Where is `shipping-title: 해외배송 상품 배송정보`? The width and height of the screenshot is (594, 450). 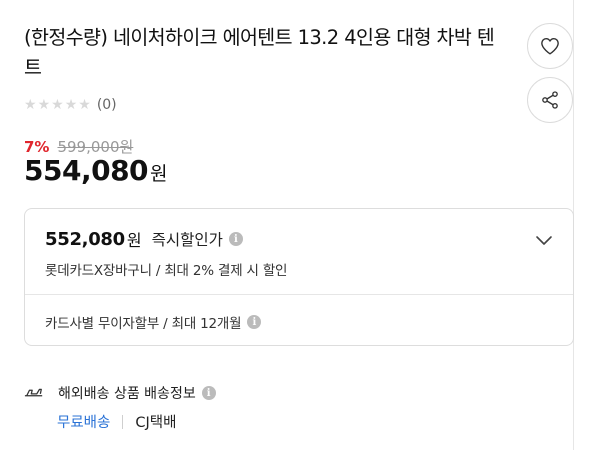
shipping-title: 해외배송 상품 배송정보 is located at coordinates (127, 394).